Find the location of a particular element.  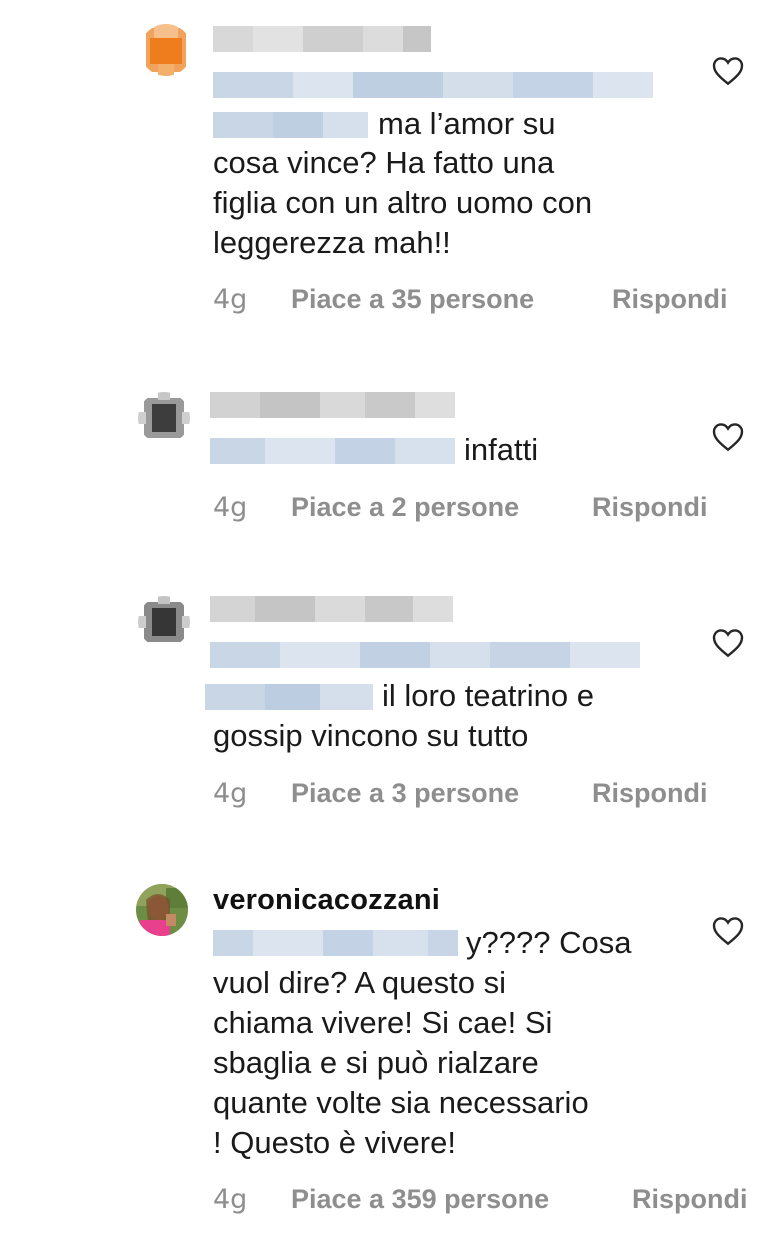

likes-count: Piace a 359 persone is located at coordinates (420, 1199).